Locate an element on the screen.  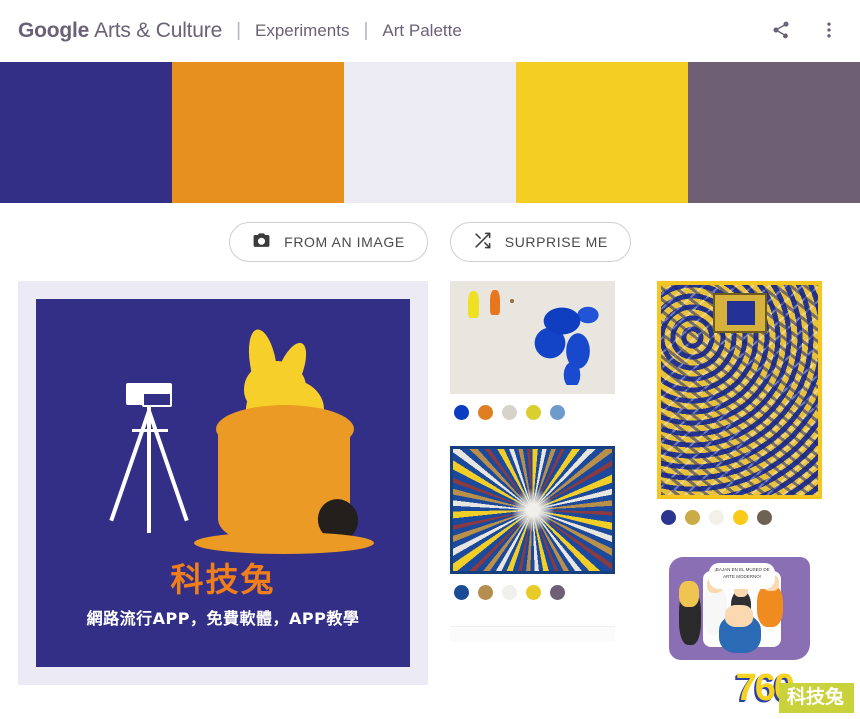
source-subtitle: 網路流行APP，免費軟體，APP教學 is located at coordinates (223, 618).